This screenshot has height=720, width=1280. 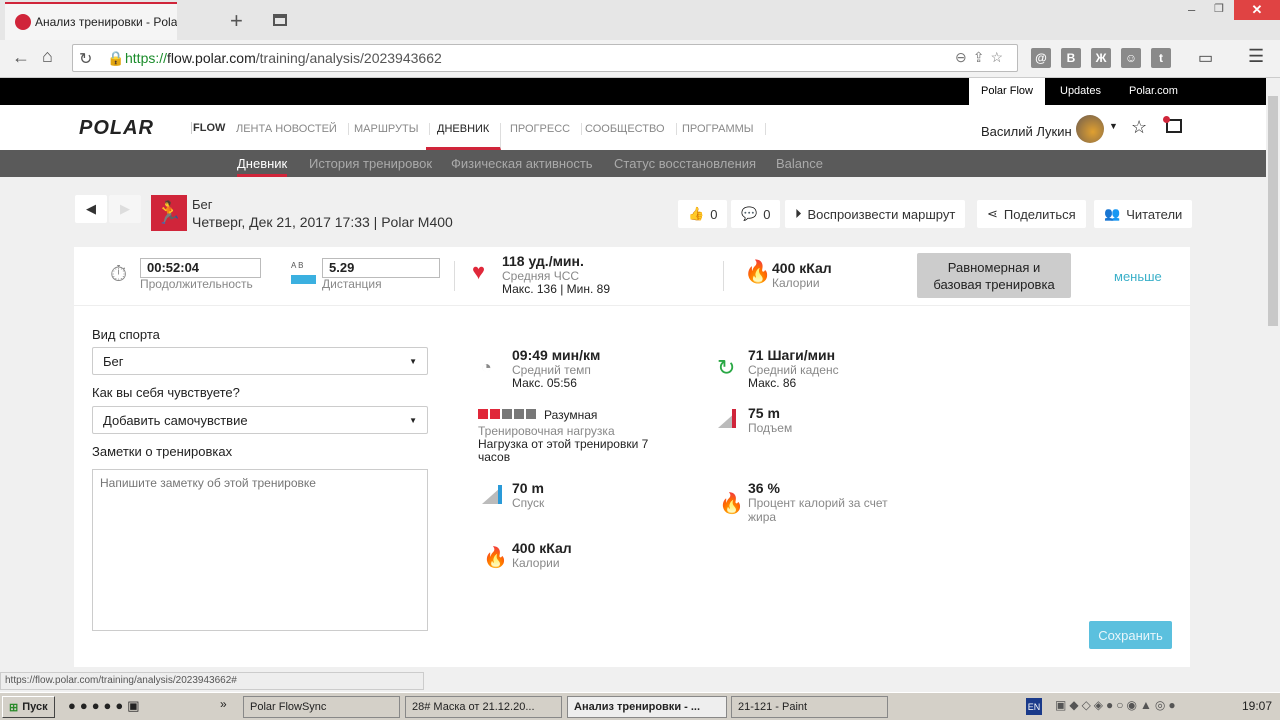 I want to click on flow-label: FLOW, so click(x=208, y=128).